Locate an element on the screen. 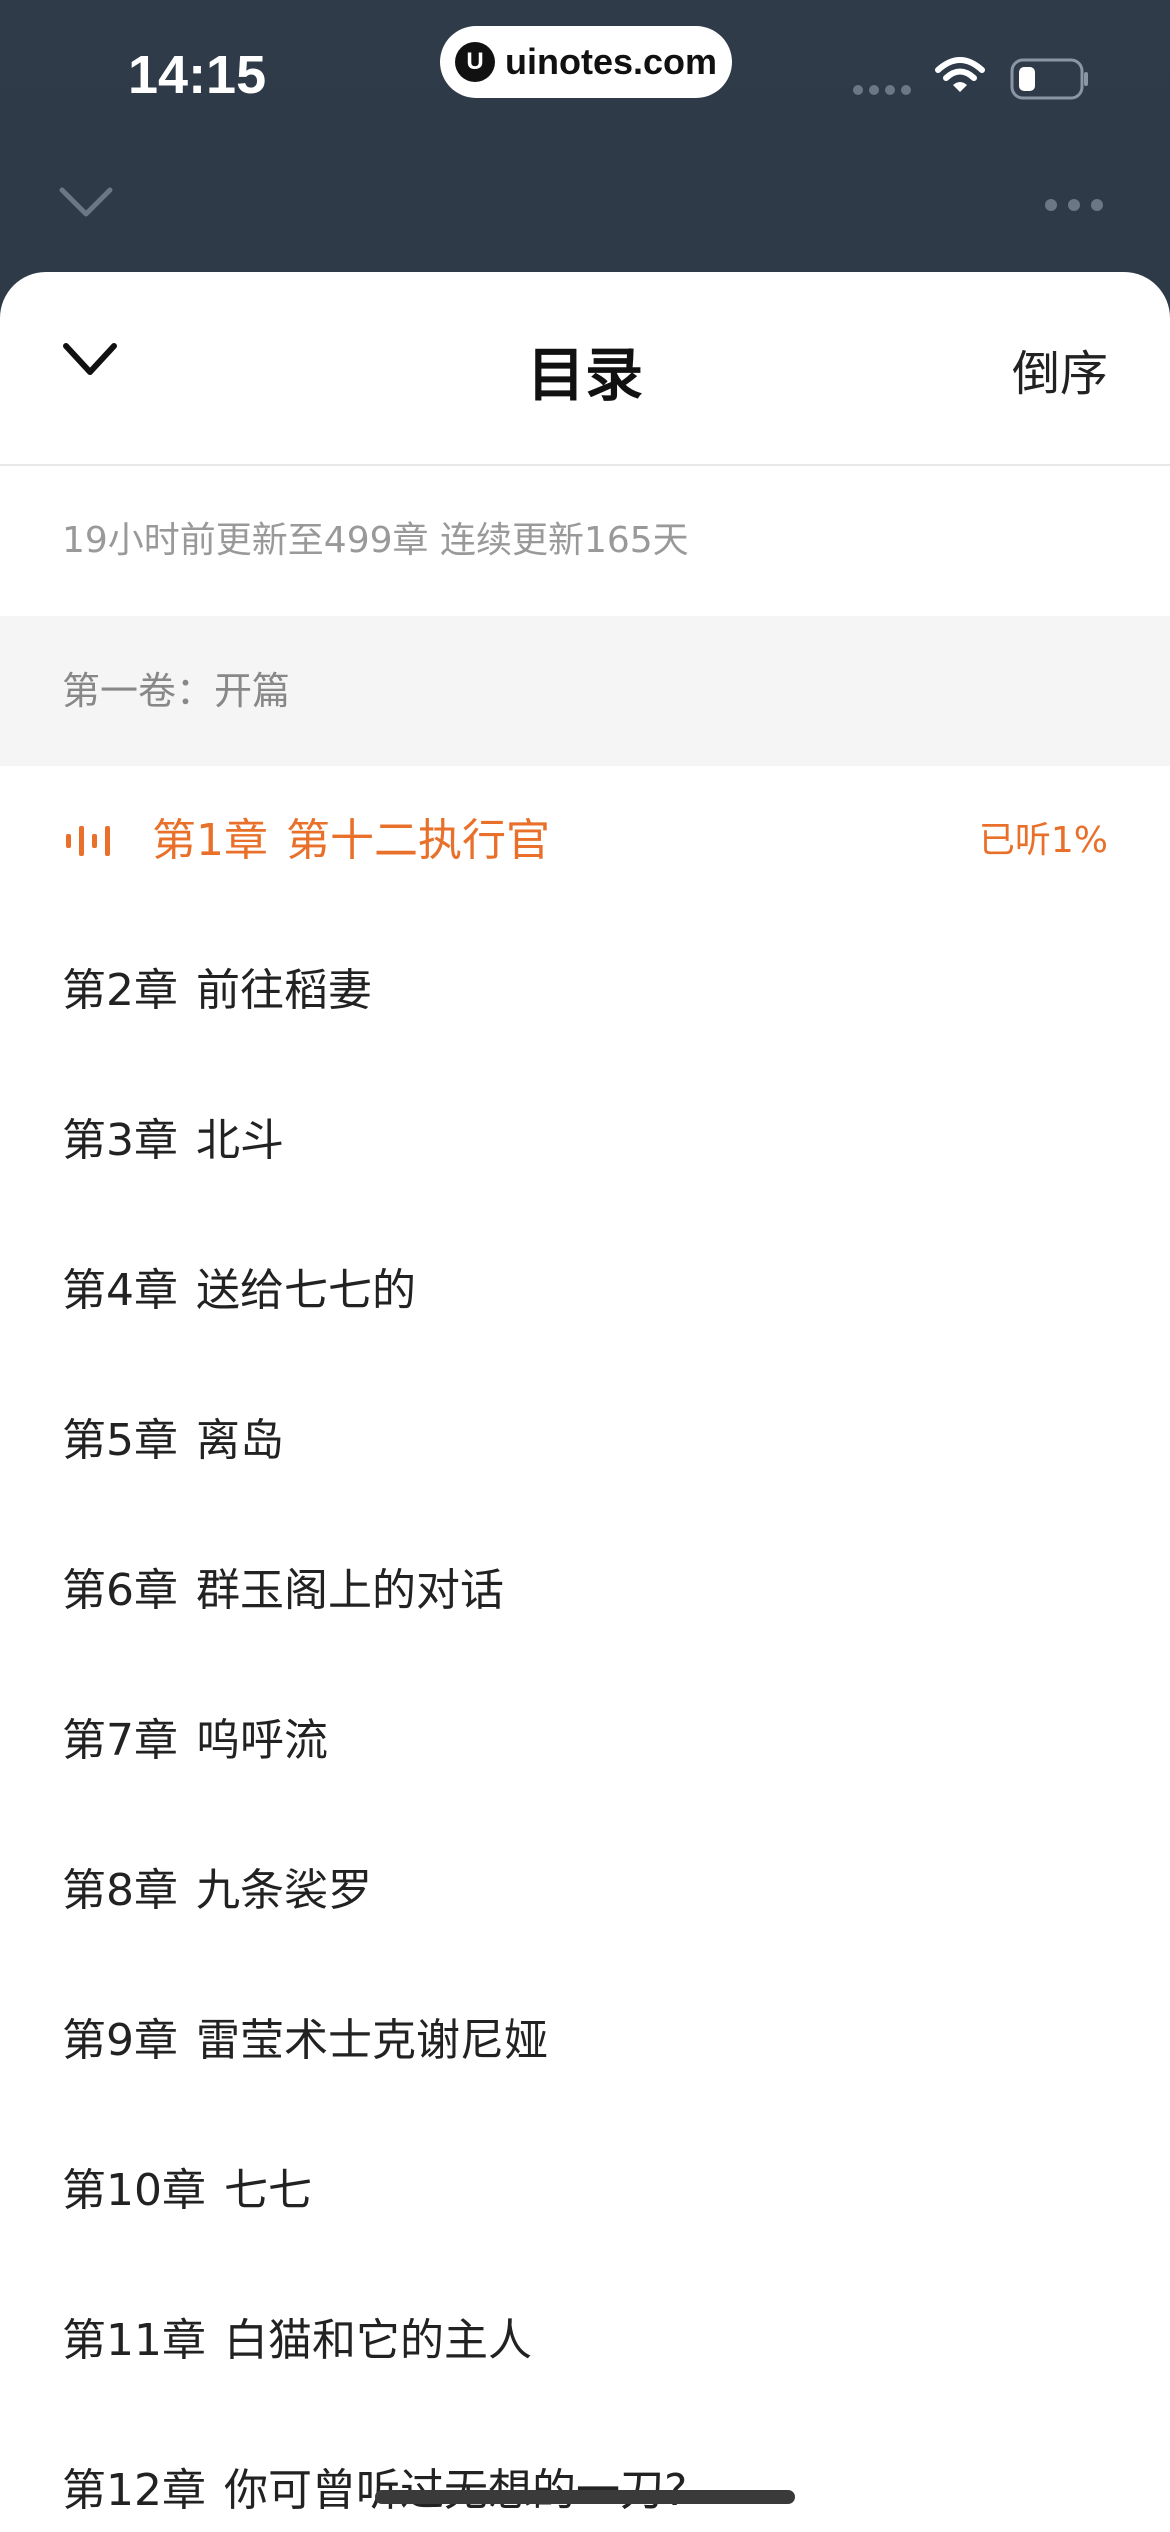 This screenshot has height=2532, width=1170. wifi-icon is located at coordinates (960, 74).